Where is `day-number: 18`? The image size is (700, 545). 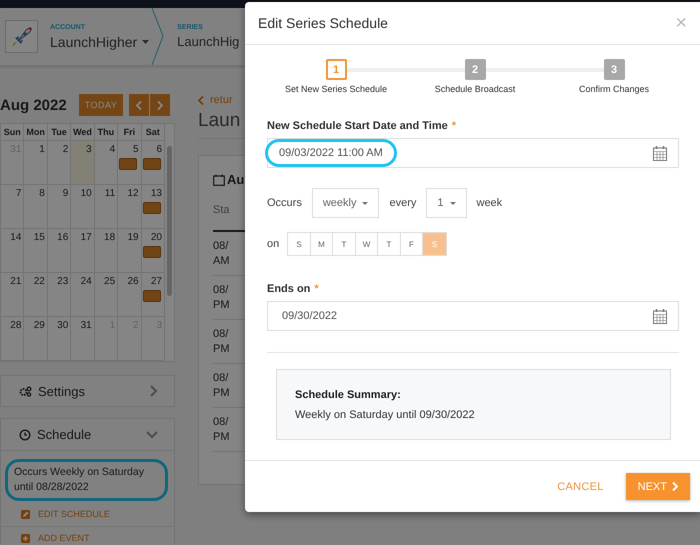 day-number: 18 is located at coordinates (110, 237).